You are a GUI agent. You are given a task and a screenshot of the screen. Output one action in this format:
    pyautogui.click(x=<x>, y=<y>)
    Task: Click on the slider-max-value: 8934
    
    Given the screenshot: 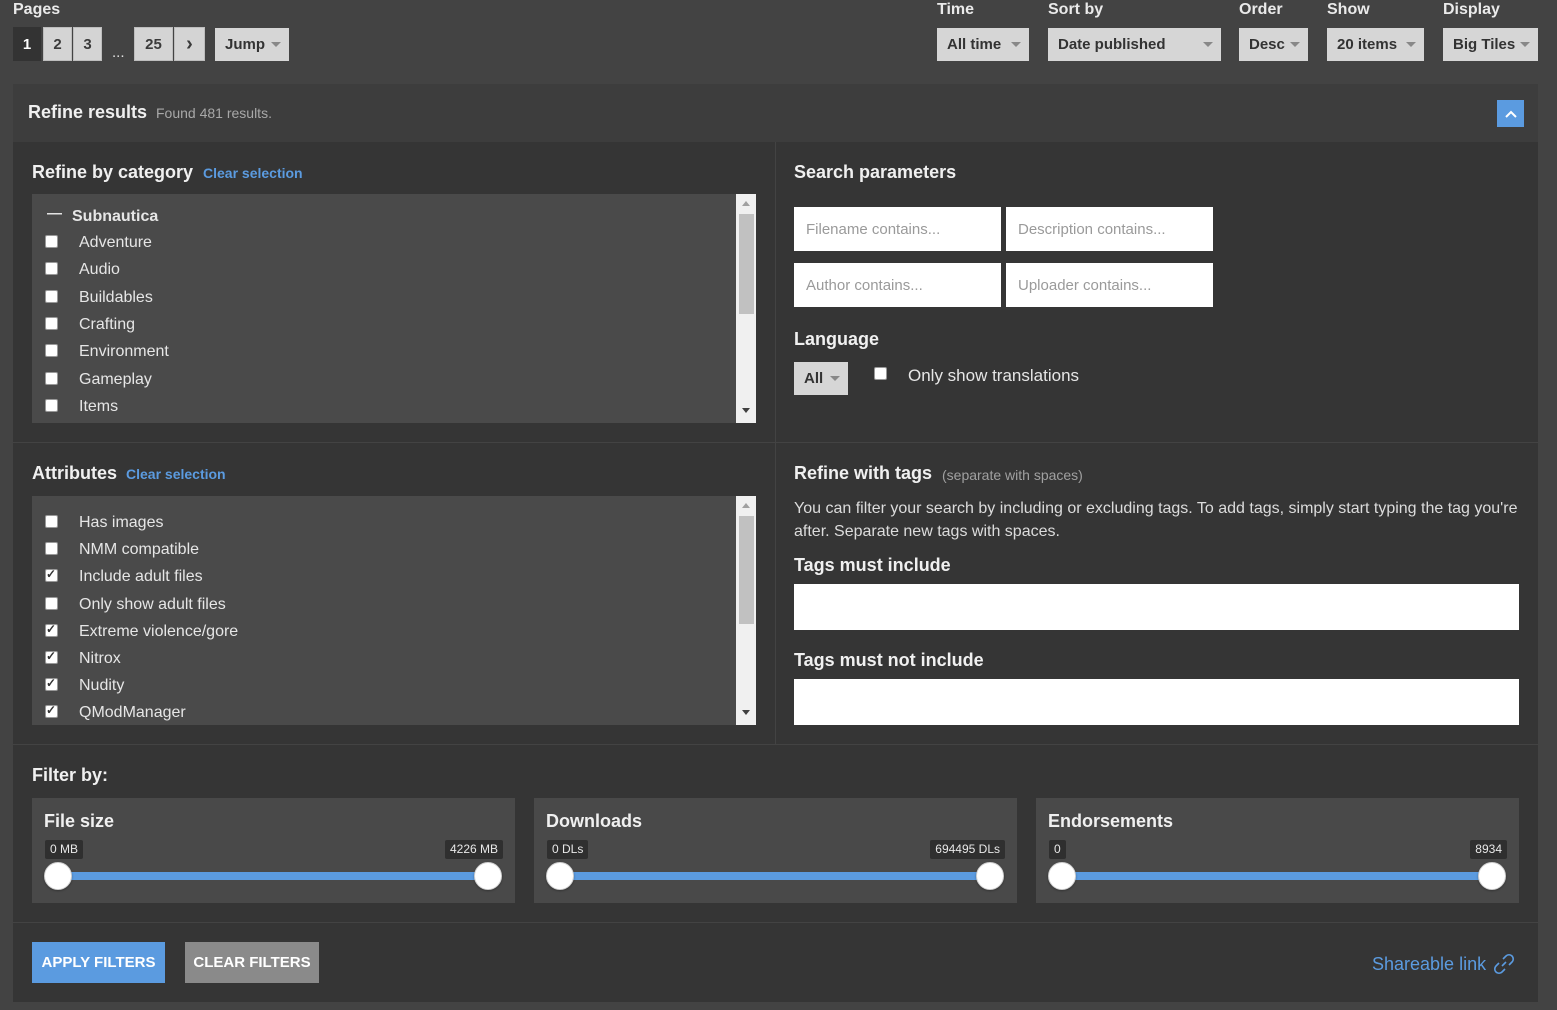 What is the action you would take?
    pyautogui.click(x=1488, y=849)
    